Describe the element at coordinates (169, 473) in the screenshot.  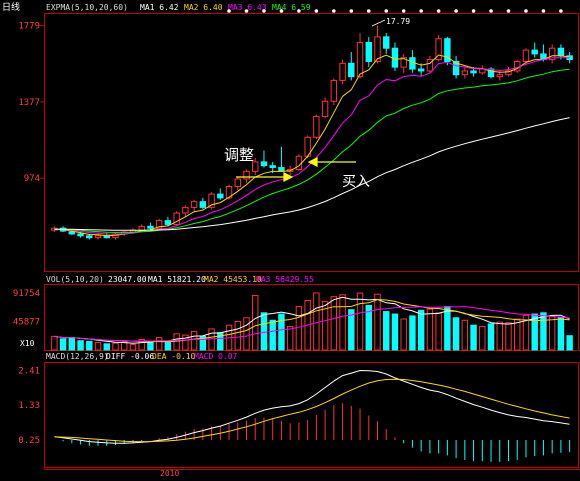
I see `x-axis-year-label: 2010` at that location.